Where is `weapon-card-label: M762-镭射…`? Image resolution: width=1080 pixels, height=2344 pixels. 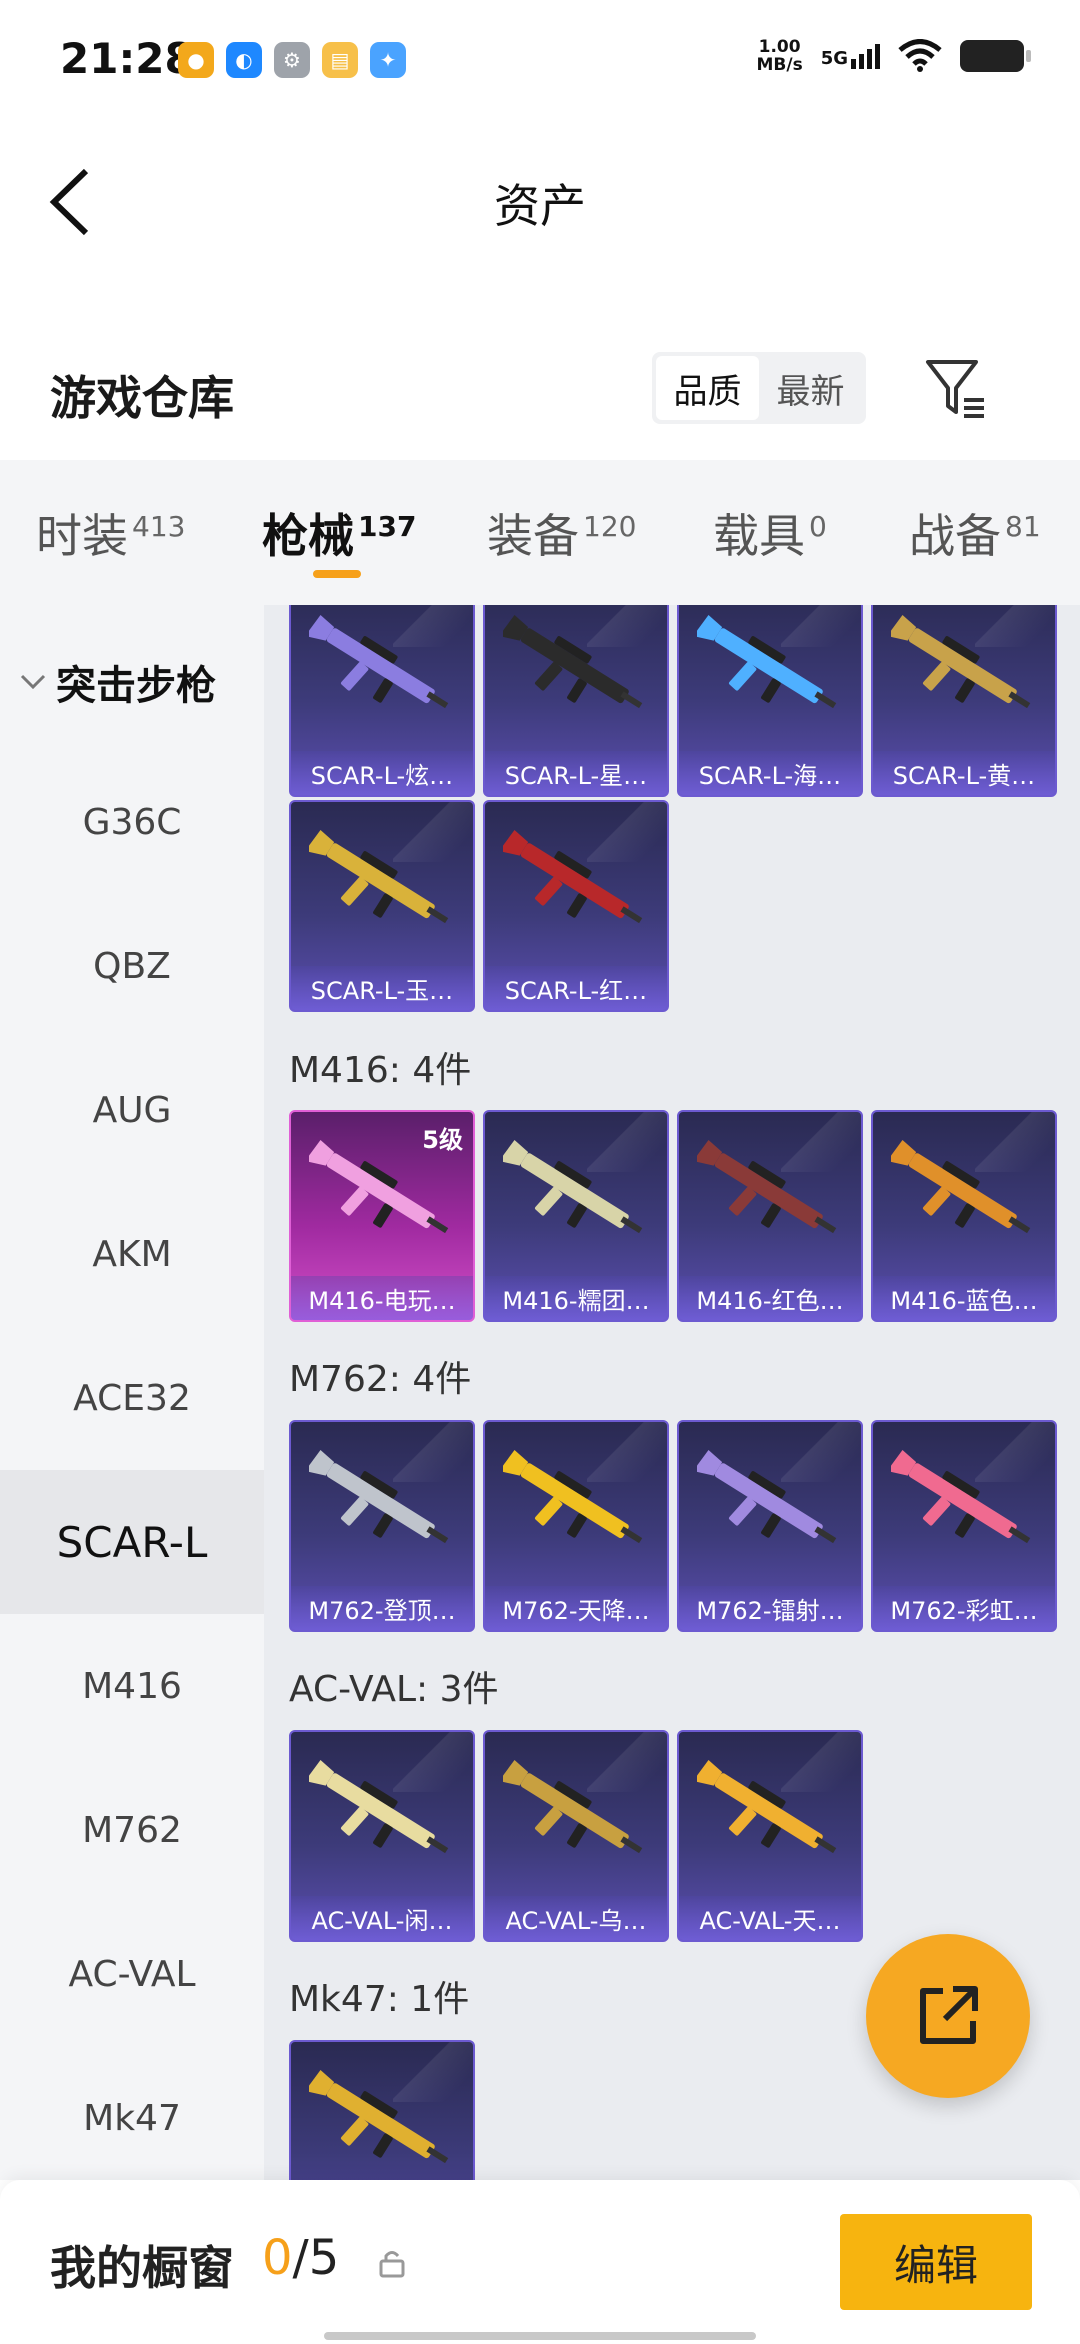
weapon-card-label: M762-镭射… is located at coordinates (770, 1608).